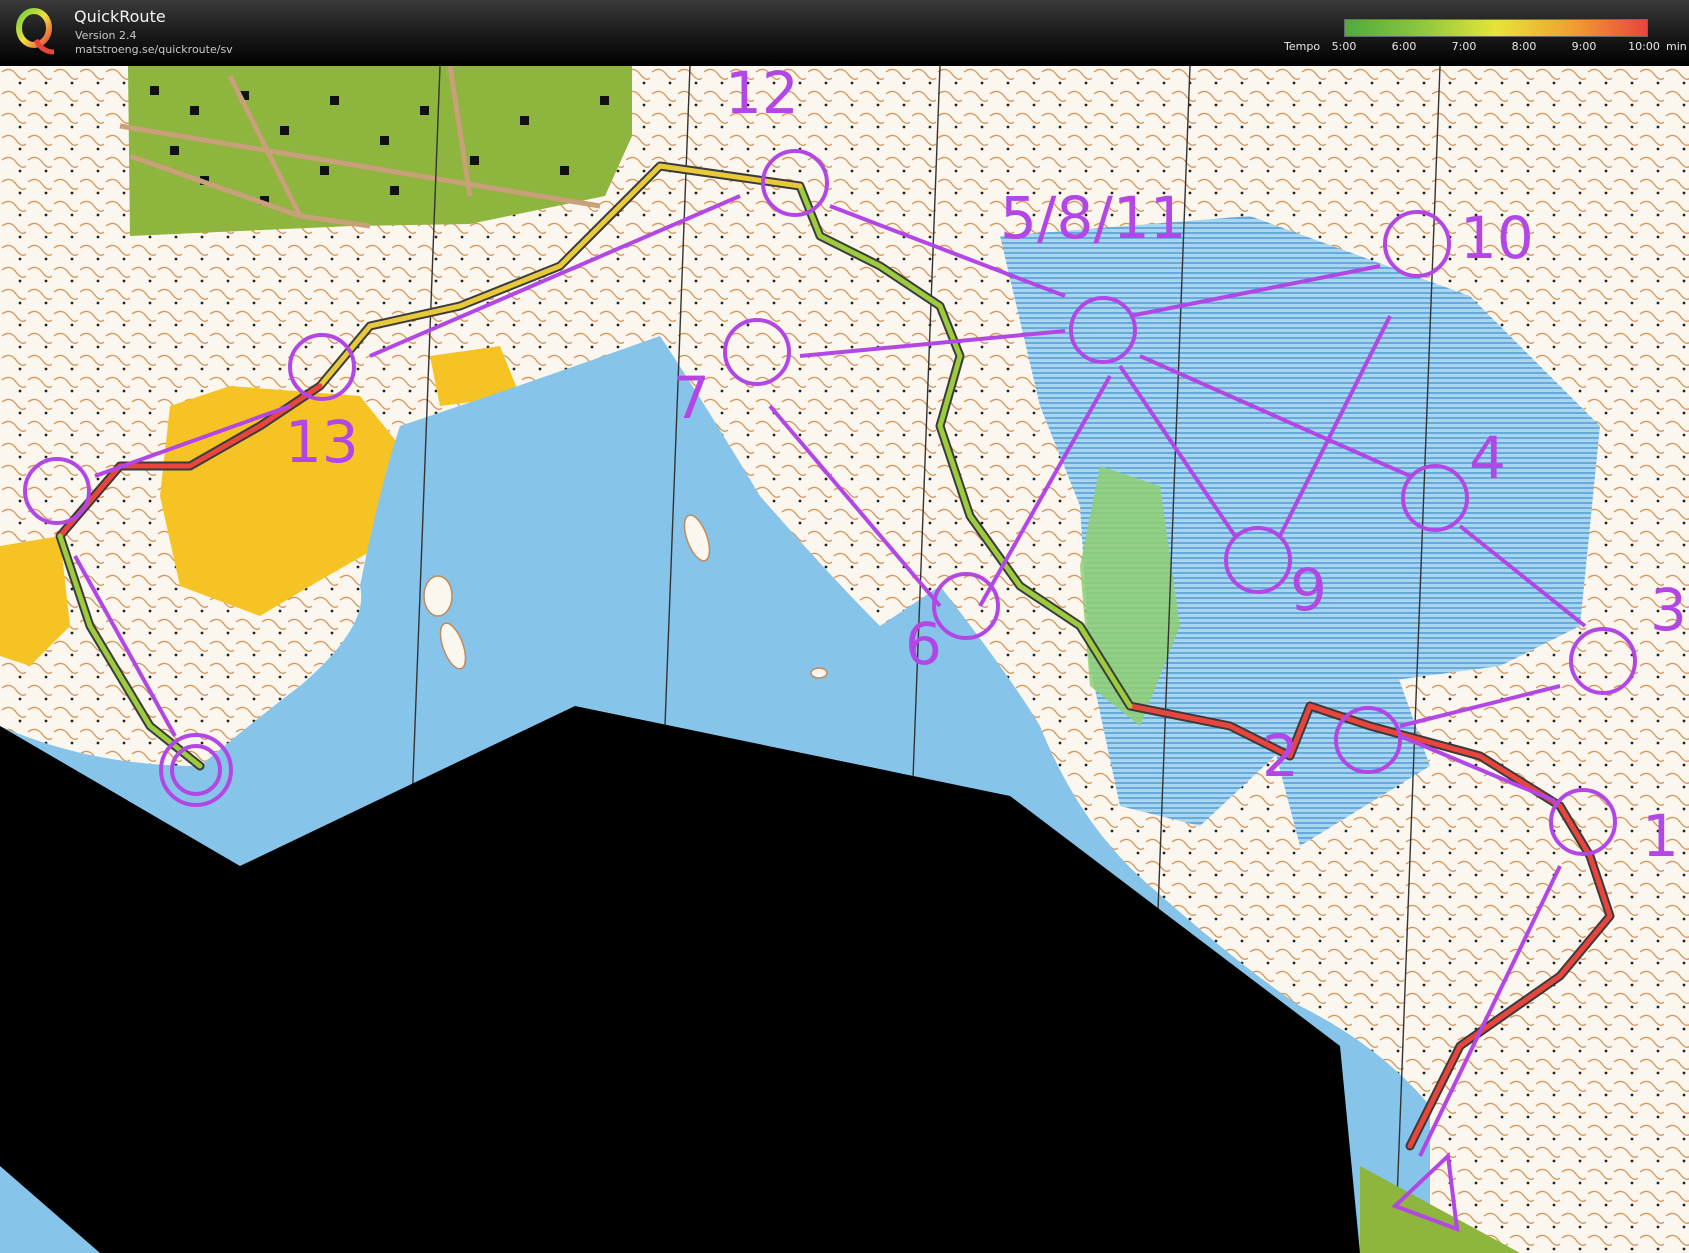  What do you see at coordinates (1280, 756) in the screenshot?
I see `control-number: 2` at bounding box center [1280, 756].